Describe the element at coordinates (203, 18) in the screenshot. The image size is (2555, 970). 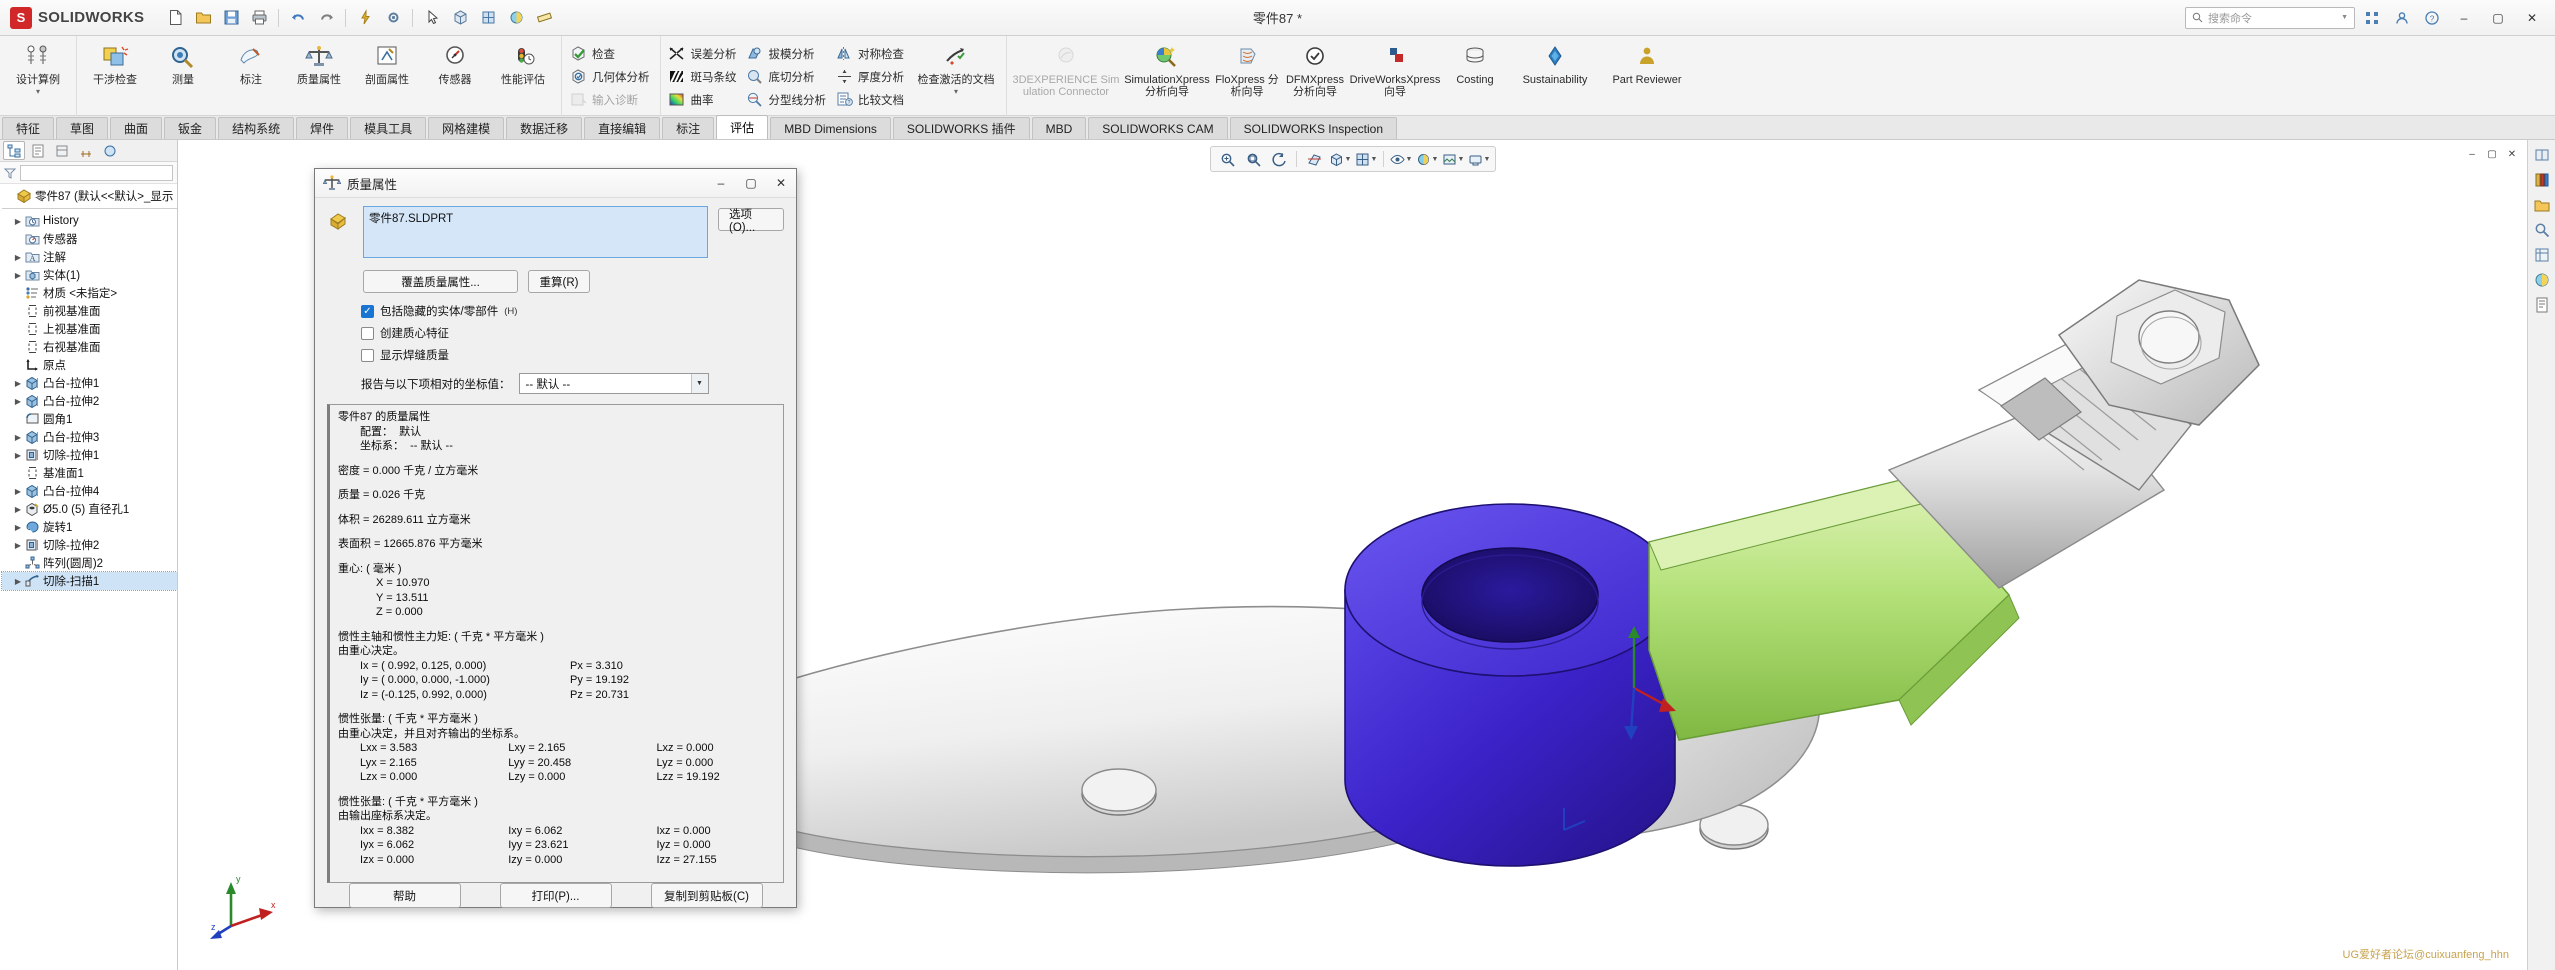
I see `open-folder-icon` at that location.